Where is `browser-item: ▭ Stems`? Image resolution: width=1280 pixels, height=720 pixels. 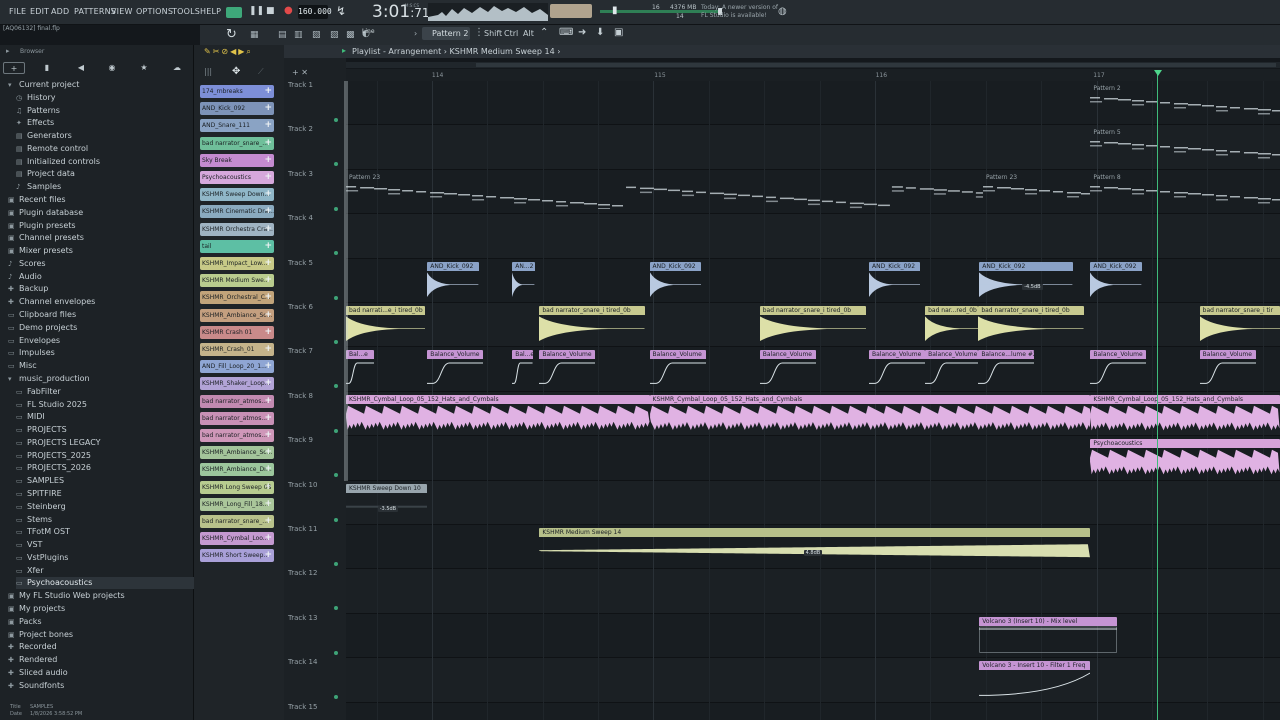
browser-item: ▭ Stems is located at coordinates (105, 520).